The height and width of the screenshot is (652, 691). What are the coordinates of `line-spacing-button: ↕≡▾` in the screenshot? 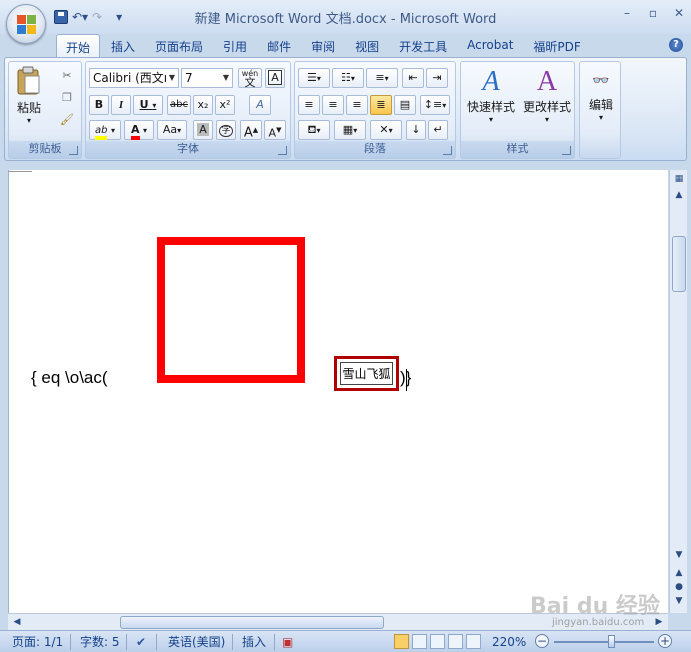 It's located at (435, 105).